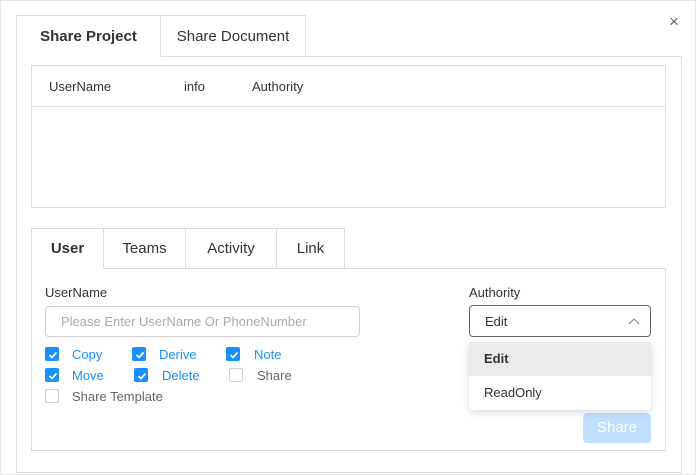  Describe the element at coordinates (496, 321) in the screenshot. I see `authority-selected-value: Edit` at that location.